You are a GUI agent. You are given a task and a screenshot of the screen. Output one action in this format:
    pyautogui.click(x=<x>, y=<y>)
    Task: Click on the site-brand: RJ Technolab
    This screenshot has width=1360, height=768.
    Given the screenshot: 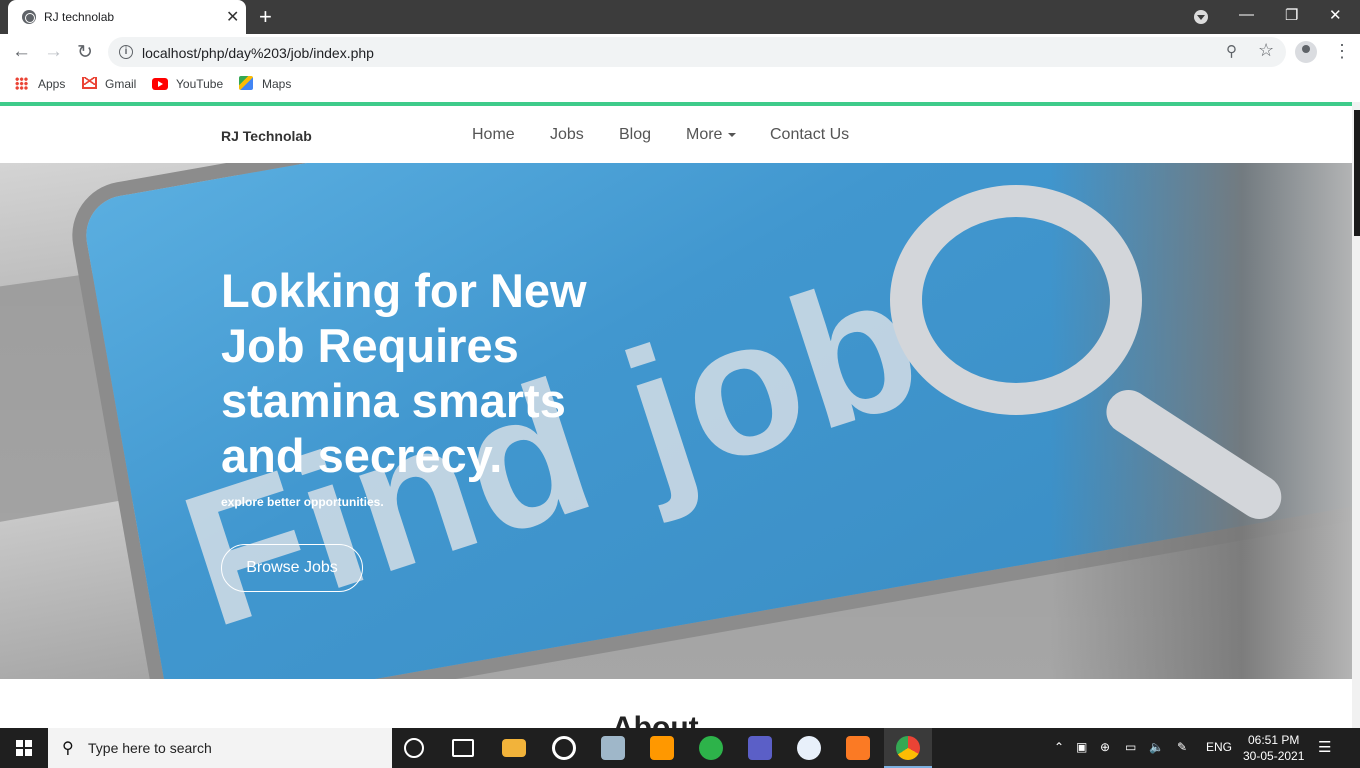 What is the action you would take?
    pyautogui.click(x=266, y=136)
    